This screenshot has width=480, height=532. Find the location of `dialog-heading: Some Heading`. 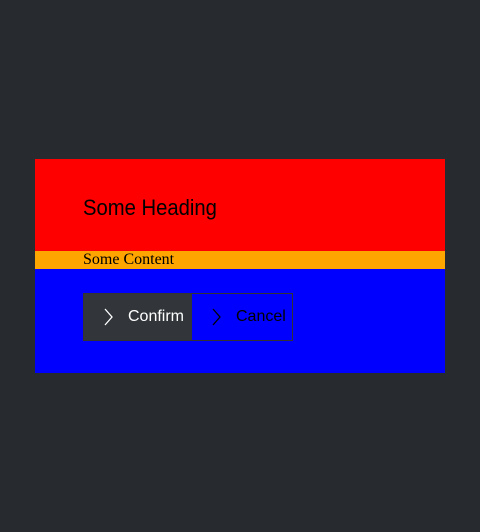

dialog-heading: Some Heading is located at coordinates (150, 207).